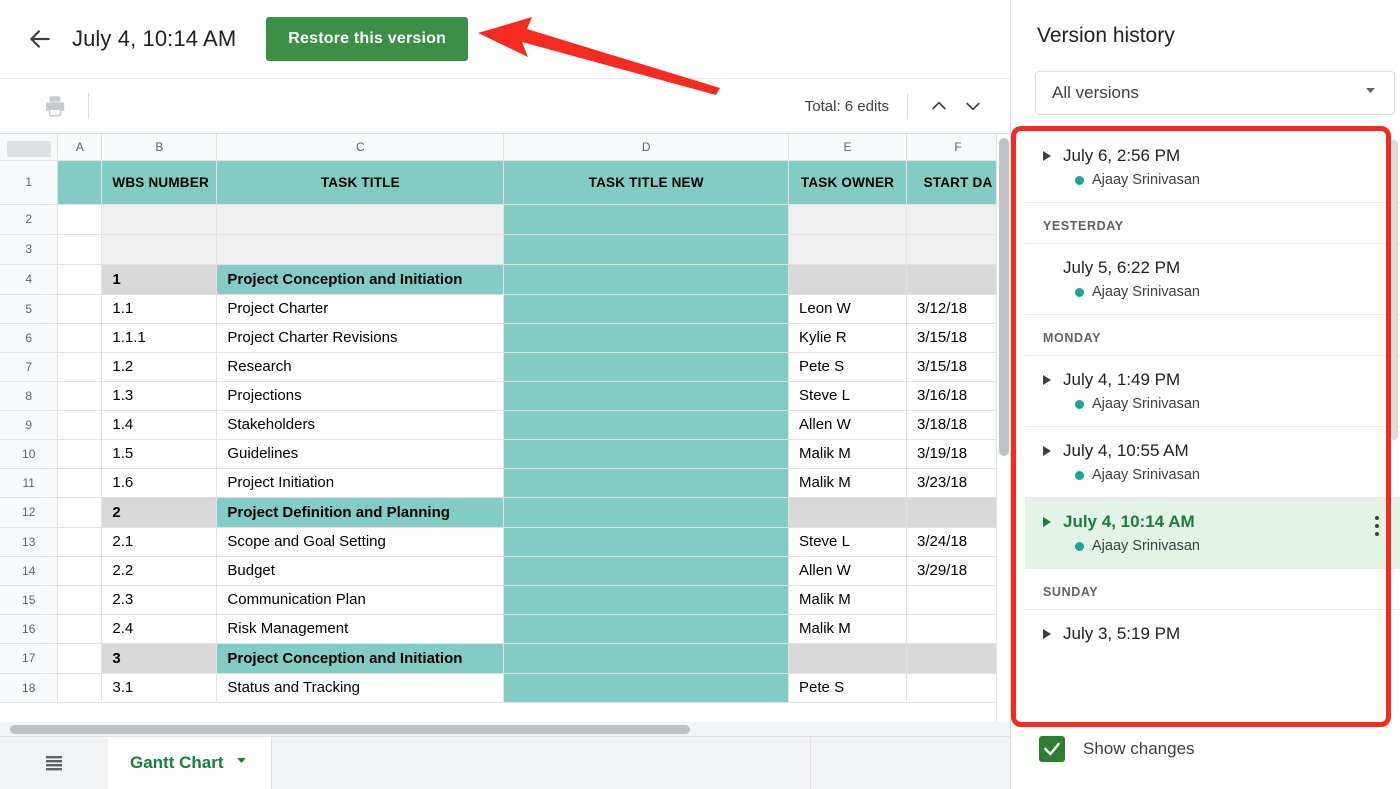 Image resolution: width=1400 pixels, height=789 pixels. Describe the element at coordinates (80, 483) in the screenshot. I see `cell-a11` at that location.